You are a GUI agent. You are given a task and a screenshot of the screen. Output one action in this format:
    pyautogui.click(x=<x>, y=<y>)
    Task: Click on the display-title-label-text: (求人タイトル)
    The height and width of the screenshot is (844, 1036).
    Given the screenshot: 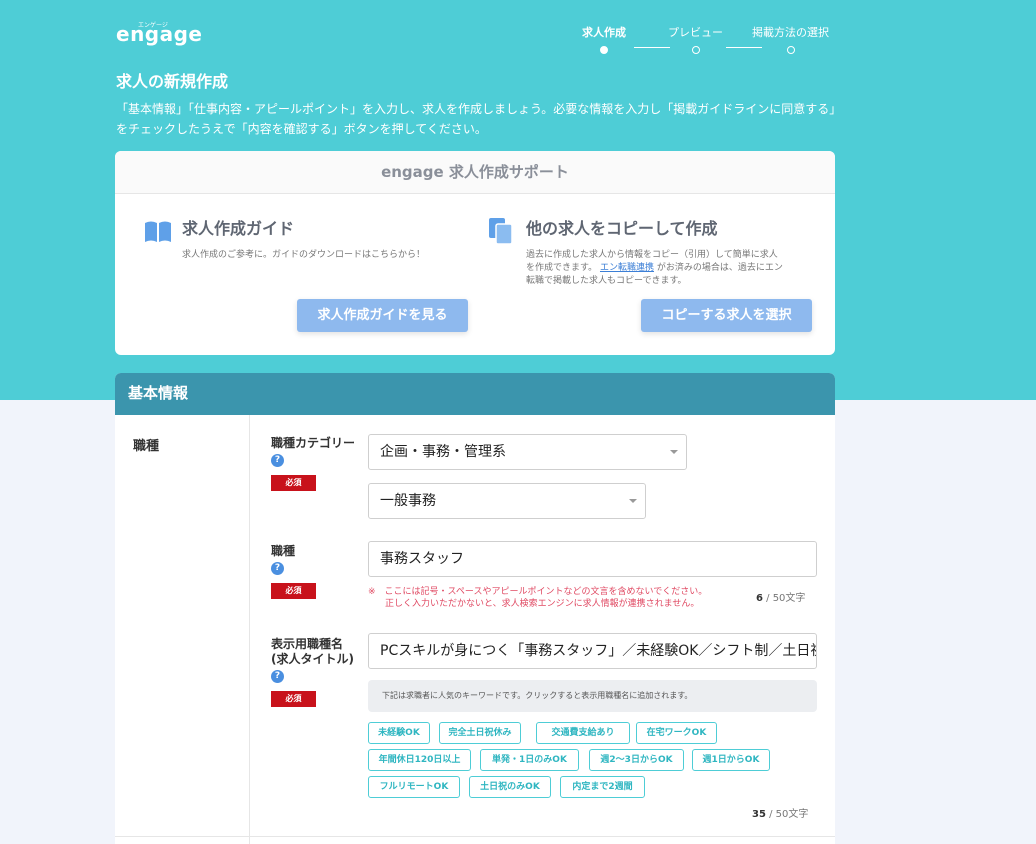 What is the action you would take?
    pyautogui.click(x=312, y=659)
    